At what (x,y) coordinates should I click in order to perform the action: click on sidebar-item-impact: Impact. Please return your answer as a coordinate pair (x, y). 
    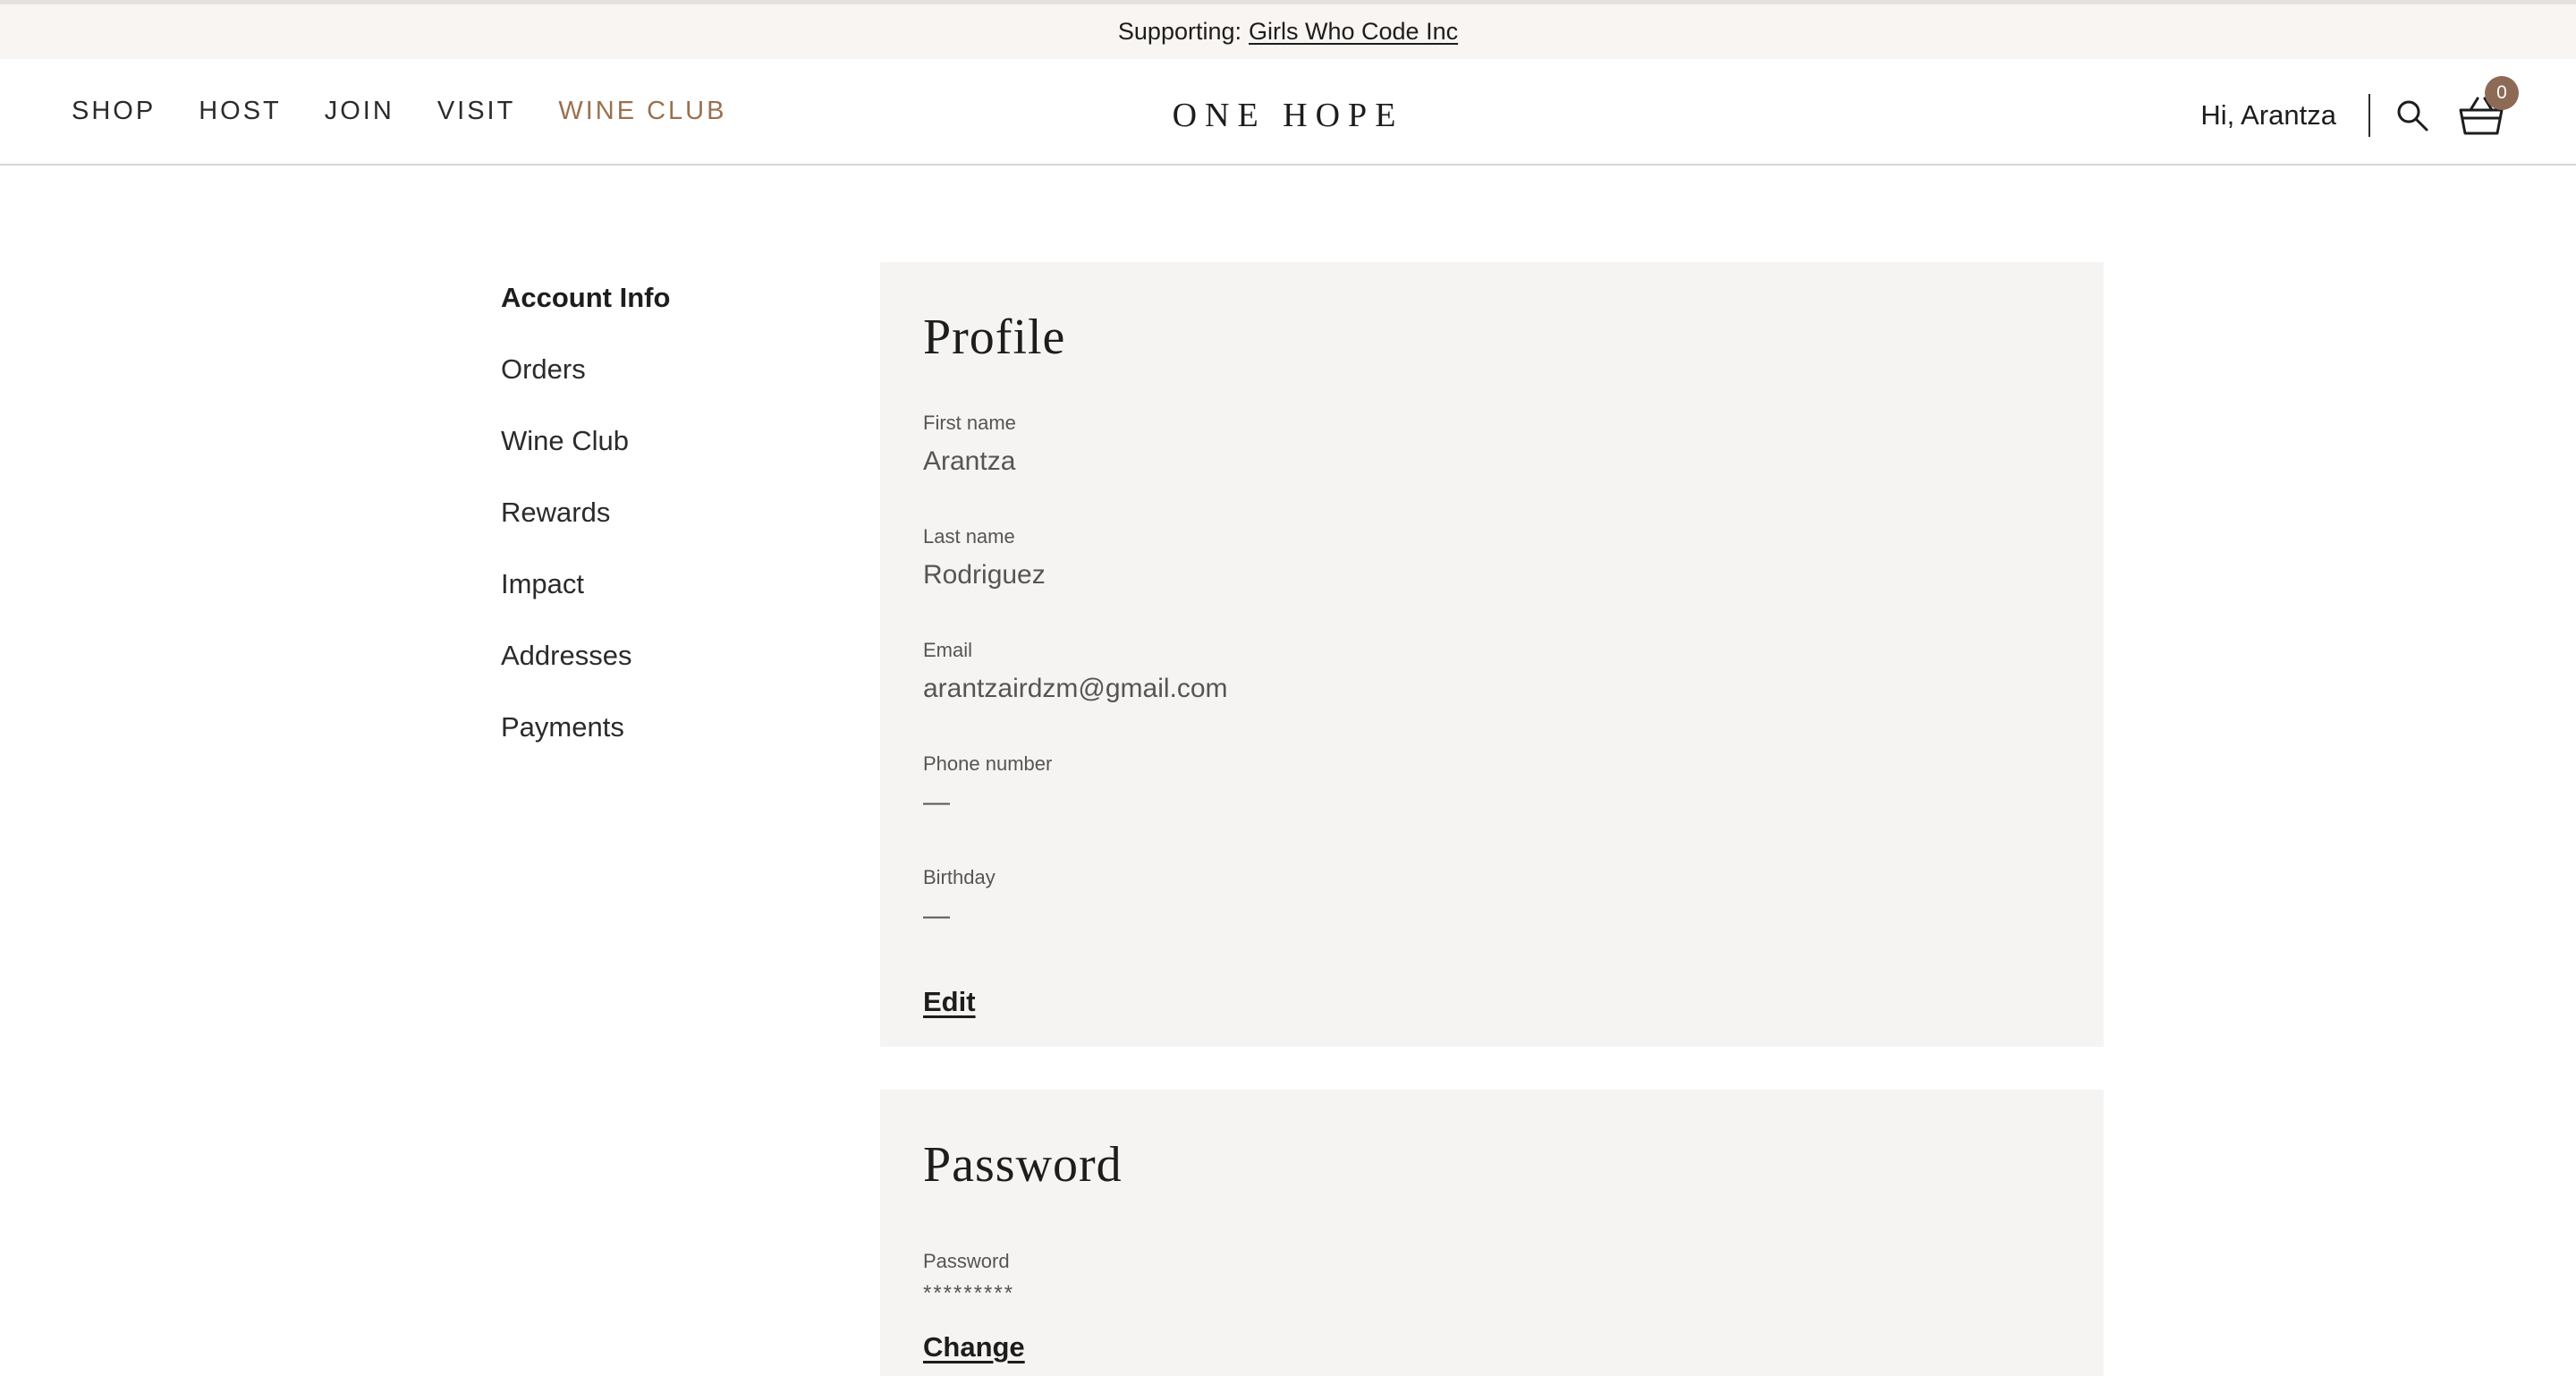
    Looking at the image, I should click on (662, 590).